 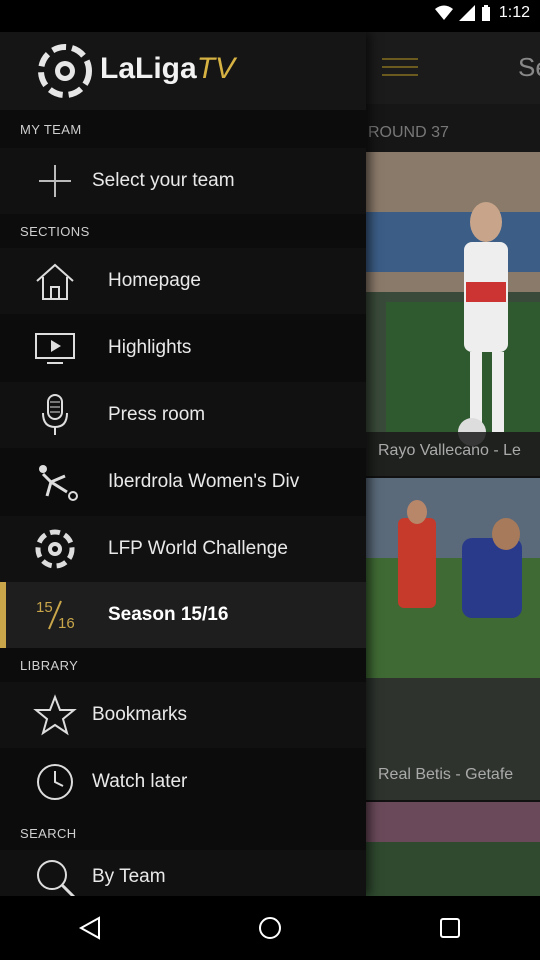 I want to click on sidebar-item-bookmarks: Bookmarks, so click(x=183, y=715).